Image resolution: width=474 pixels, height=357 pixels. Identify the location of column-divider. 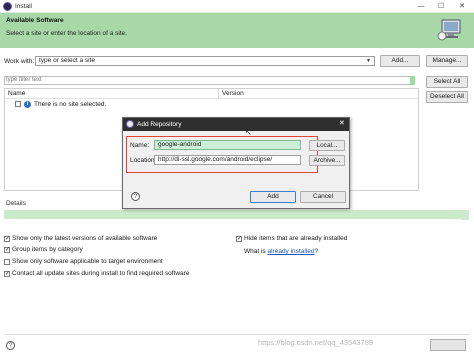
(218, 93).